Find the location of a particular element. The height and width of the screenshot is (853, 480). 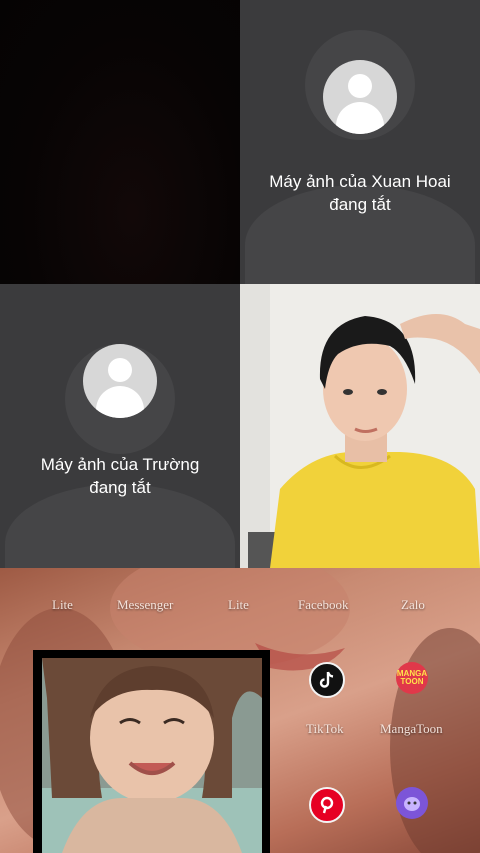

app-label: Facebook is located at coordinates (323, 605).